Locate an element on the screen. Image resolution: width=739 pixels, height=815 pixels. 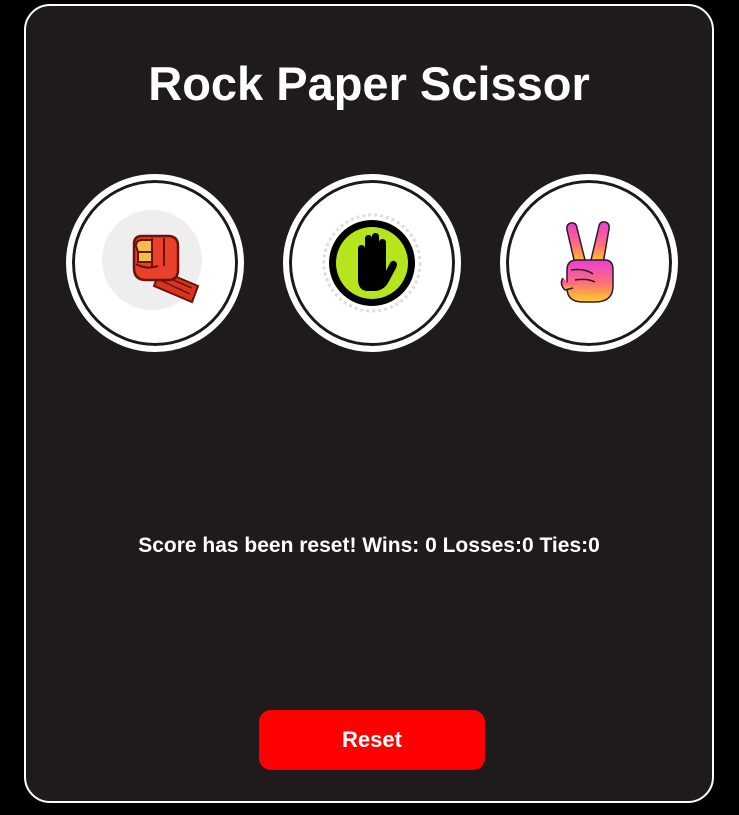
paper-icon-container is located at coordinates (372, 263).